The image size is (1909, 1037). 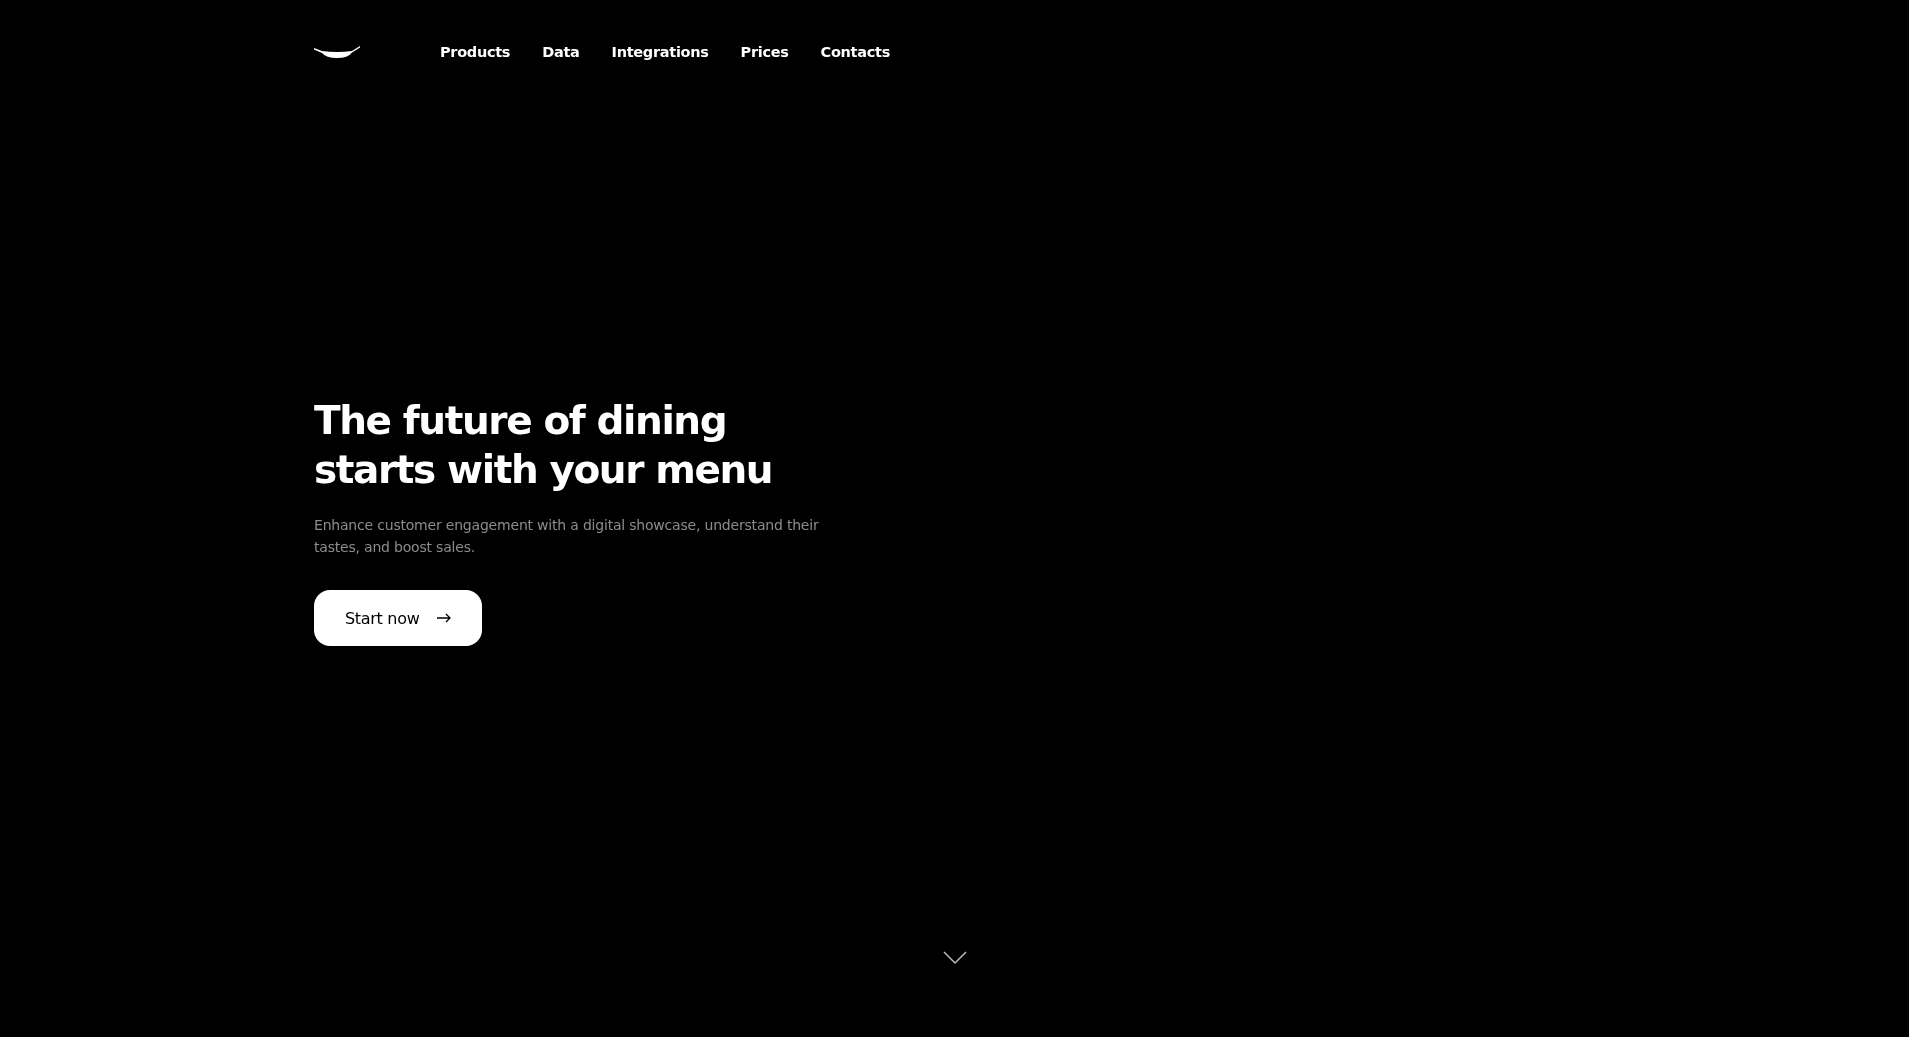 I want to click on nav-link: Data, so click(x=561, y=52).